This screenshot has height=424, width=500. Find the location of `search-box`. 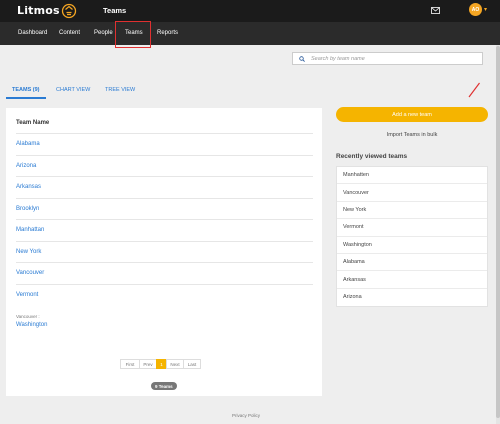

search-box is located at coordinates (387, 58).